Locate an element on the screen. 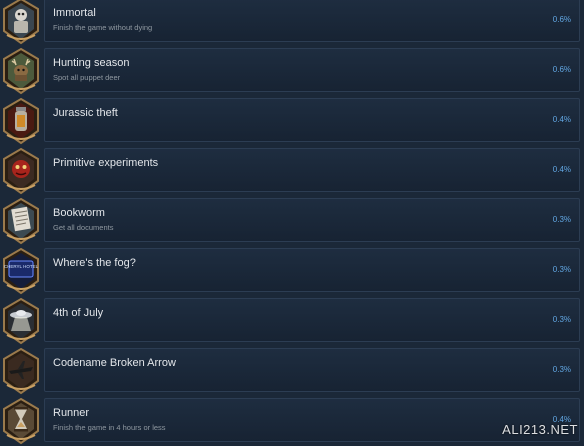 This screenshot has width=584, height=446. achievement-row: CHERYL HOTEL Where's the fog? 0.3% is located at coordinates (292, 271).